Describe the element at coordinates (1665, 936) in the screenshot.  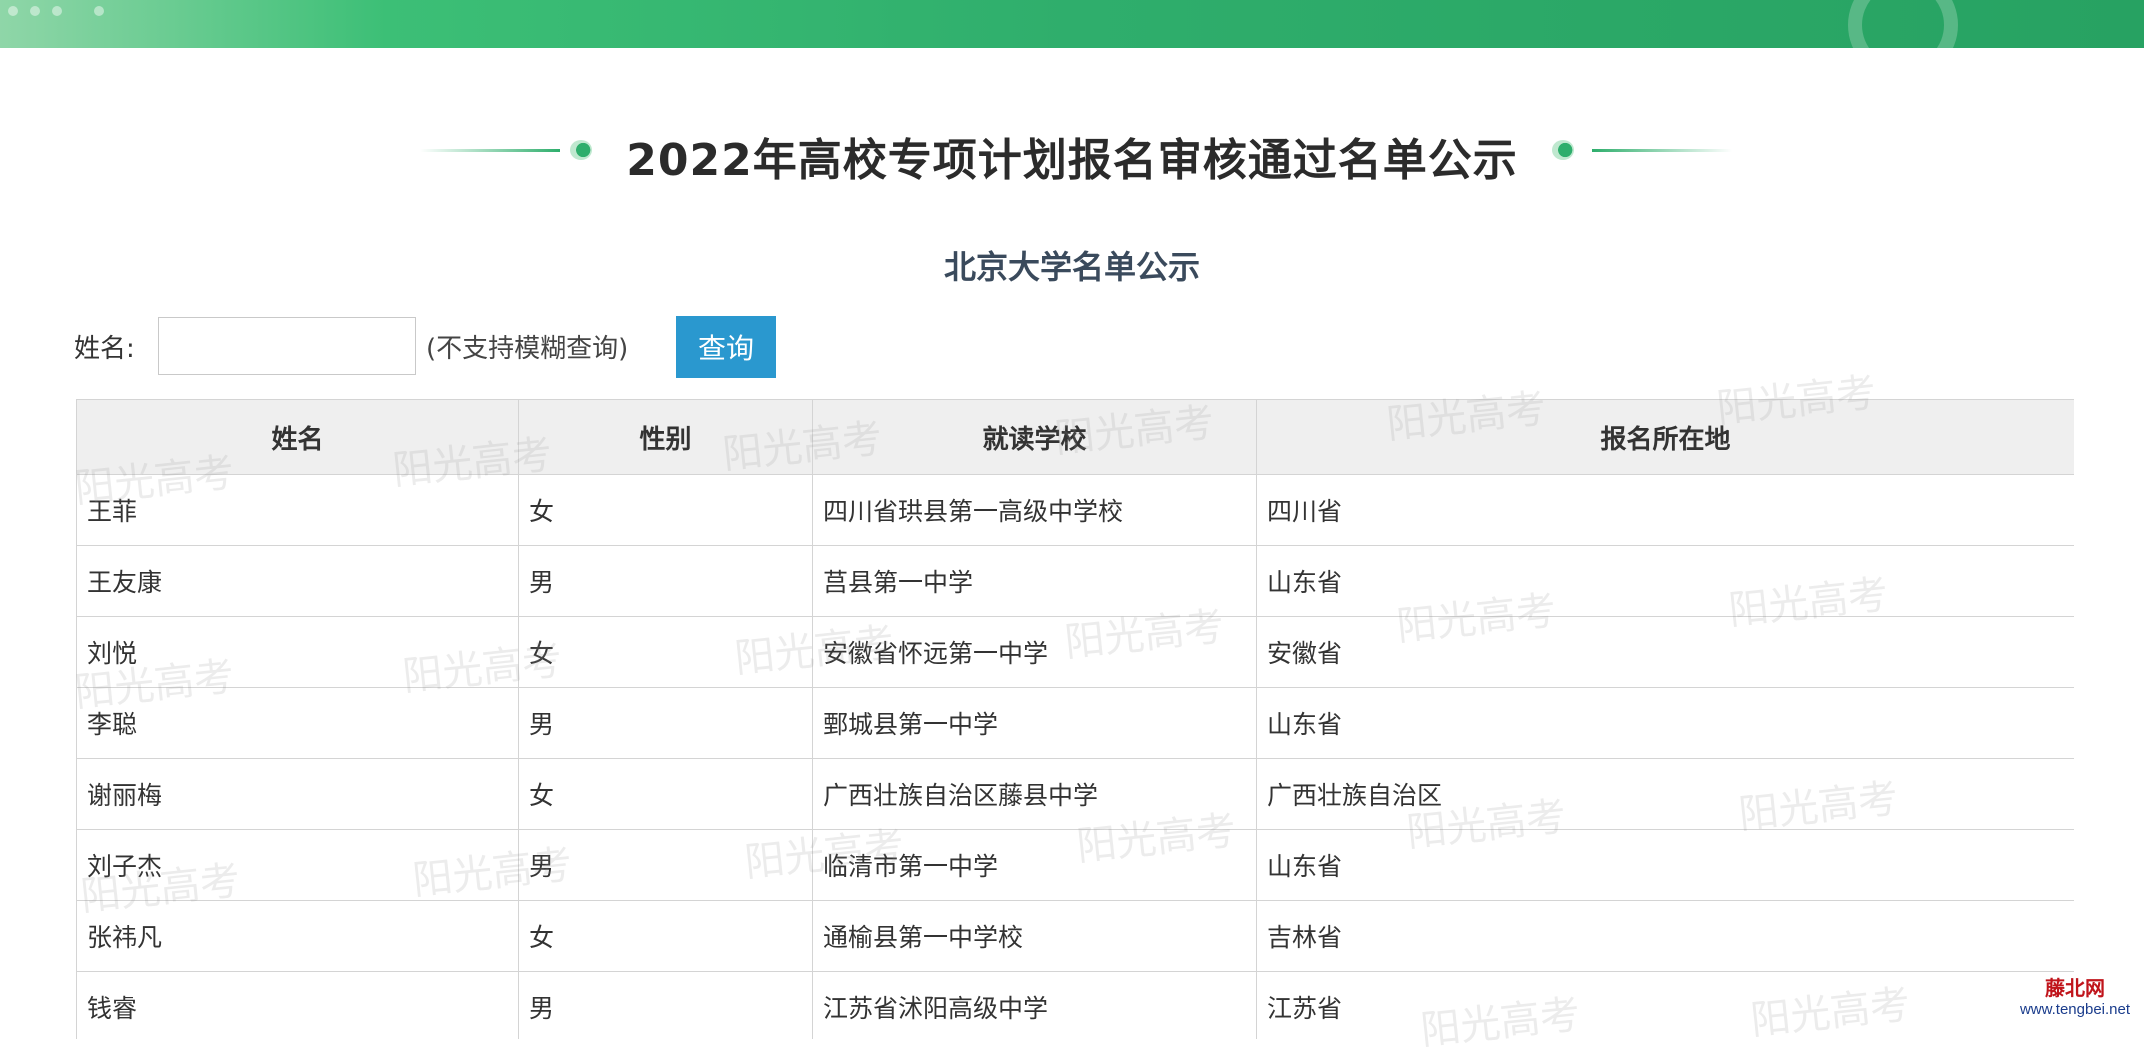
I see `cell-location: 吉林省` at that location.